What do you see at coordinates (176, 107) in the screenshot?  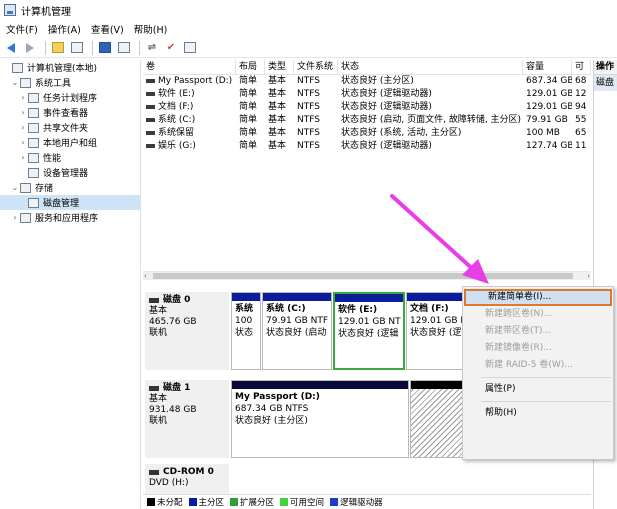 I see `cell-text: 文档 (F:)` at bounding box center [176, 107].